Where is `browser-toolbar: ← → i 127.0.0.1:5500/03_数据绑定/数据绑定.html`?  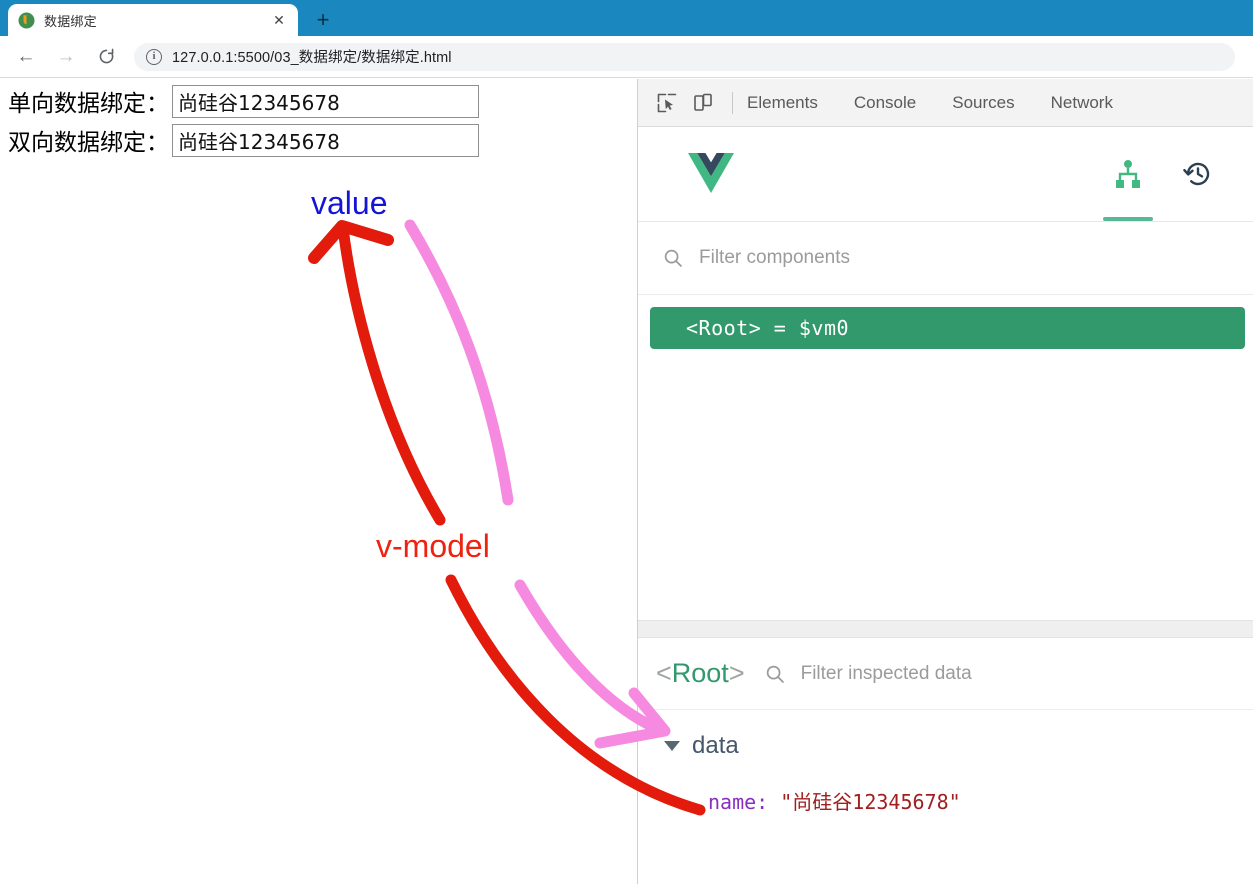 browser-toolbar: ← → i 127.0.0.1:5500/03_数据绑定/数据绑定.html is located at coordinates (626, 57).